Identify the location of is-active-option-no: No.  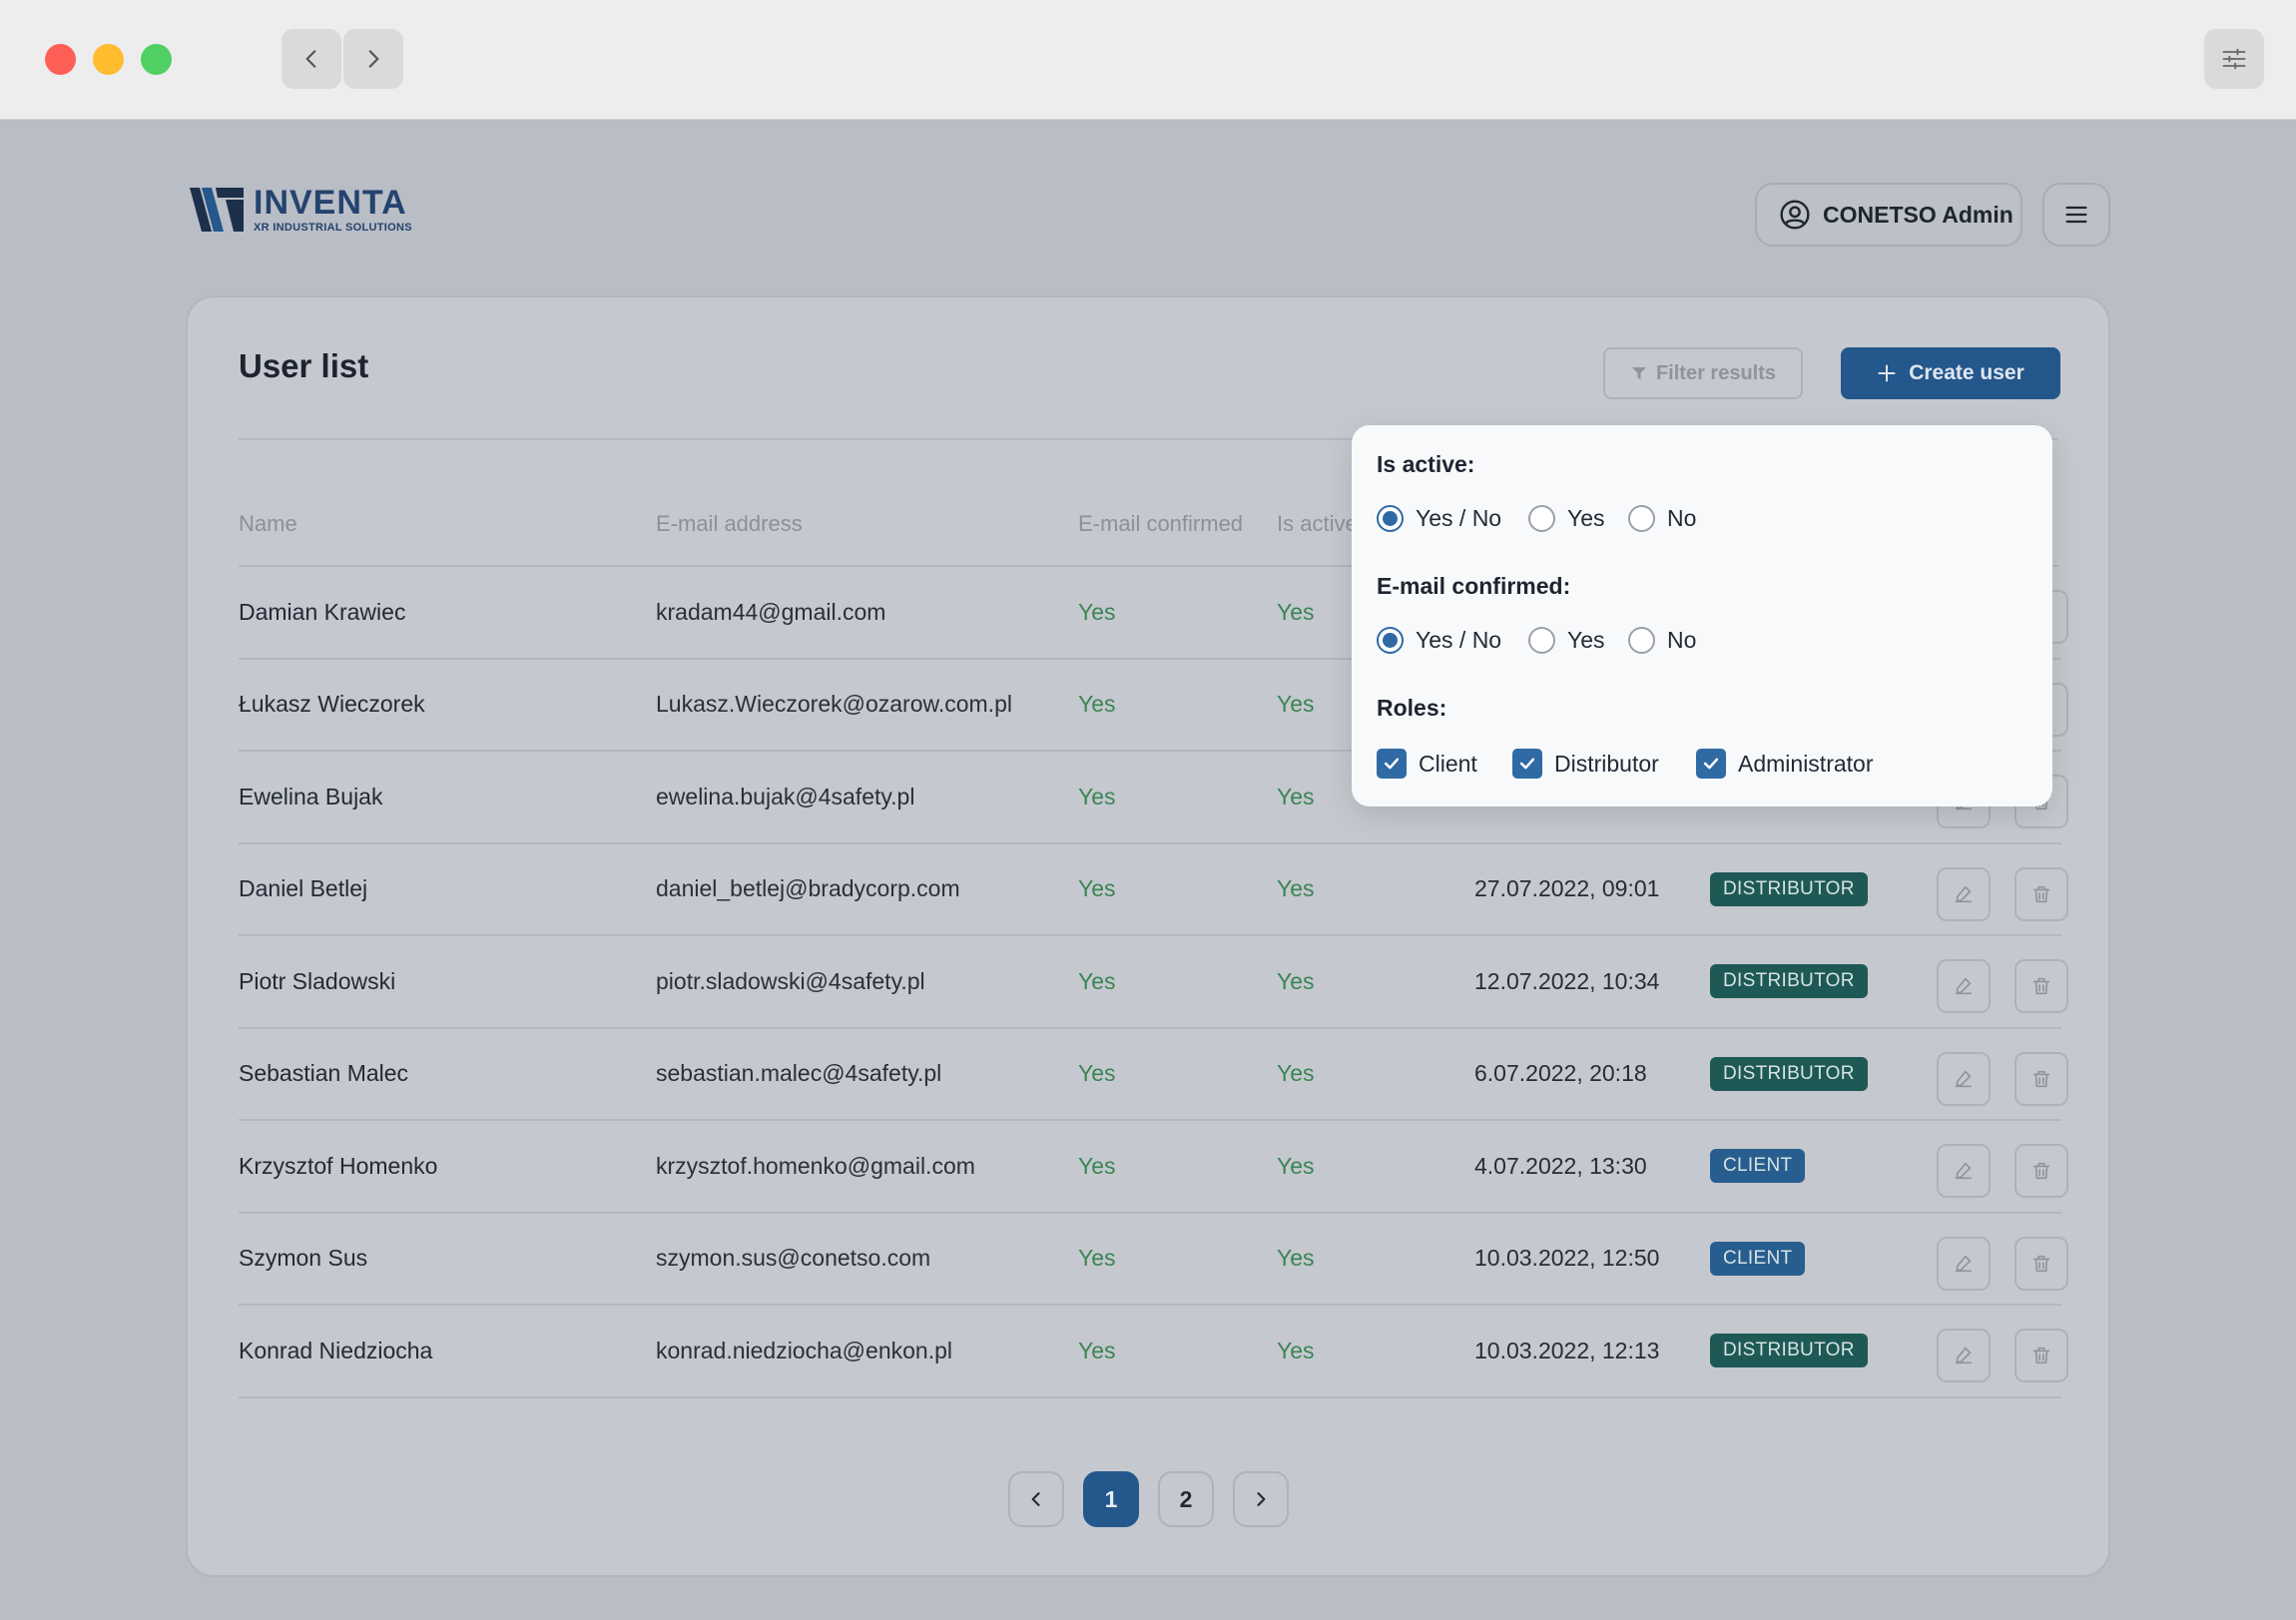
(1662, 518).